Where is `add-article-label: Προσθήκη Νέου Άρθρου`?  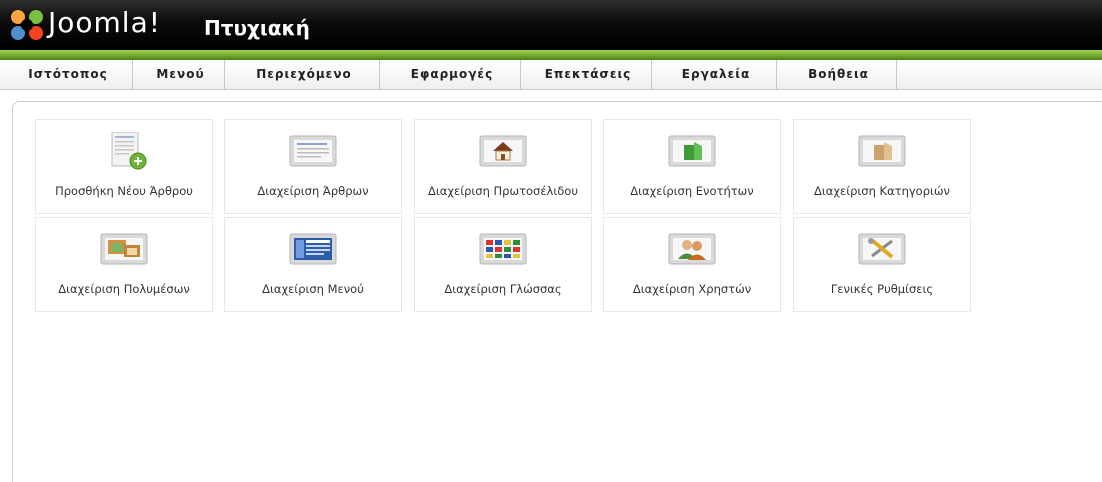 add-article-label: Προσθήκη Νέου Άρθρου is located at coordinates (124, 191).